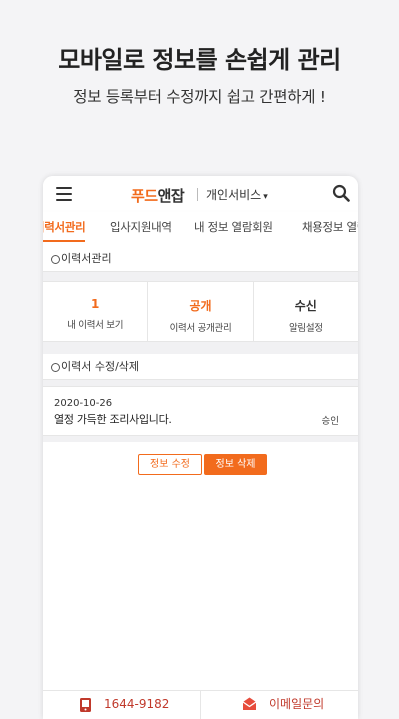 Image resolution: width=399 pixels, height=719 pixels. Describe the element at coordinates (330, 229) in the screenshot. I see `tab-job-view-history: 채용정보 열람내역` at that location.